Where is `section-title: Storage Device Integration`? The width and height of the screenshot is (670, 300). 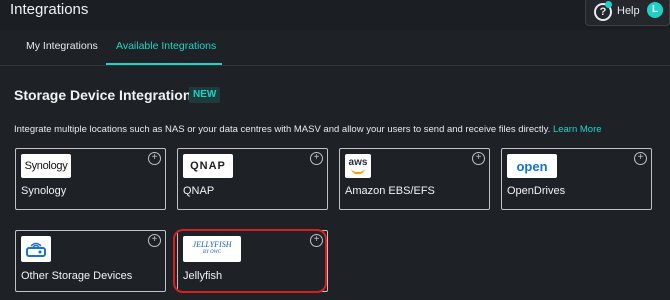
section-title: Storage Device Integration is located at coordinates (103, 95).